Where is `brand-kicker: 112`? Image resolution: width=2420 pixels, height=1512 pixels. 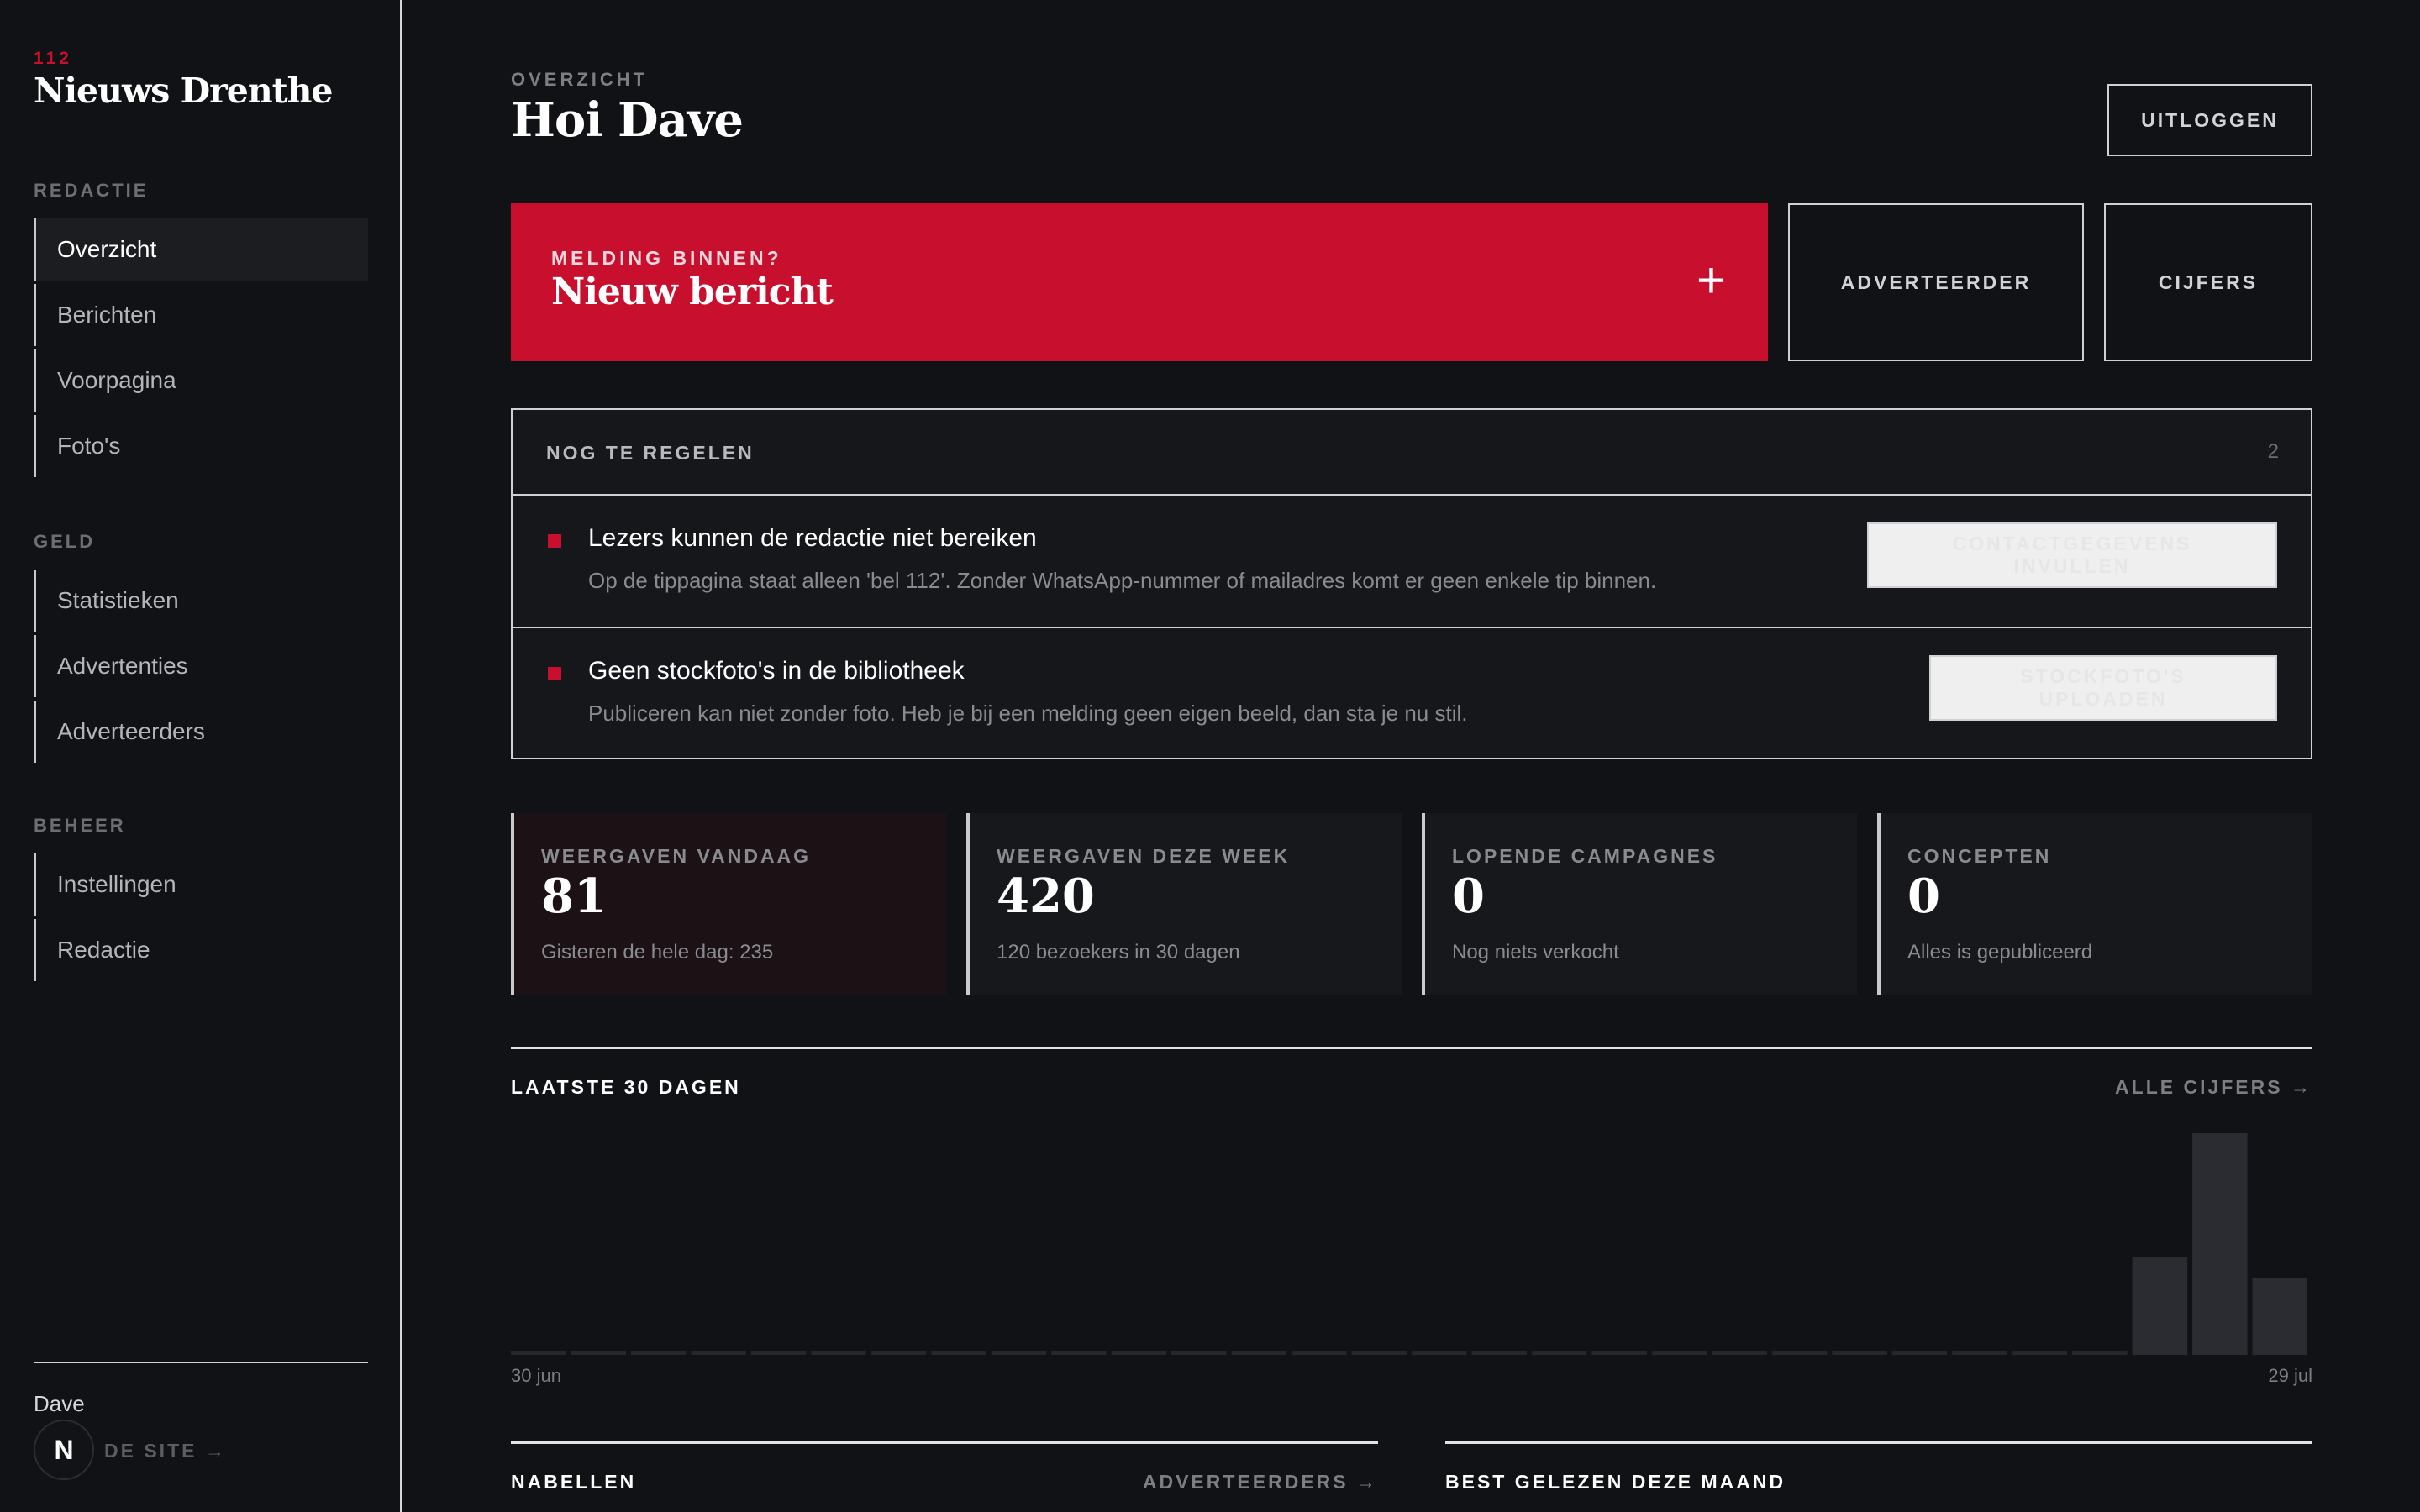
brand-kicker: 112 is located at coordinates (53, 58).